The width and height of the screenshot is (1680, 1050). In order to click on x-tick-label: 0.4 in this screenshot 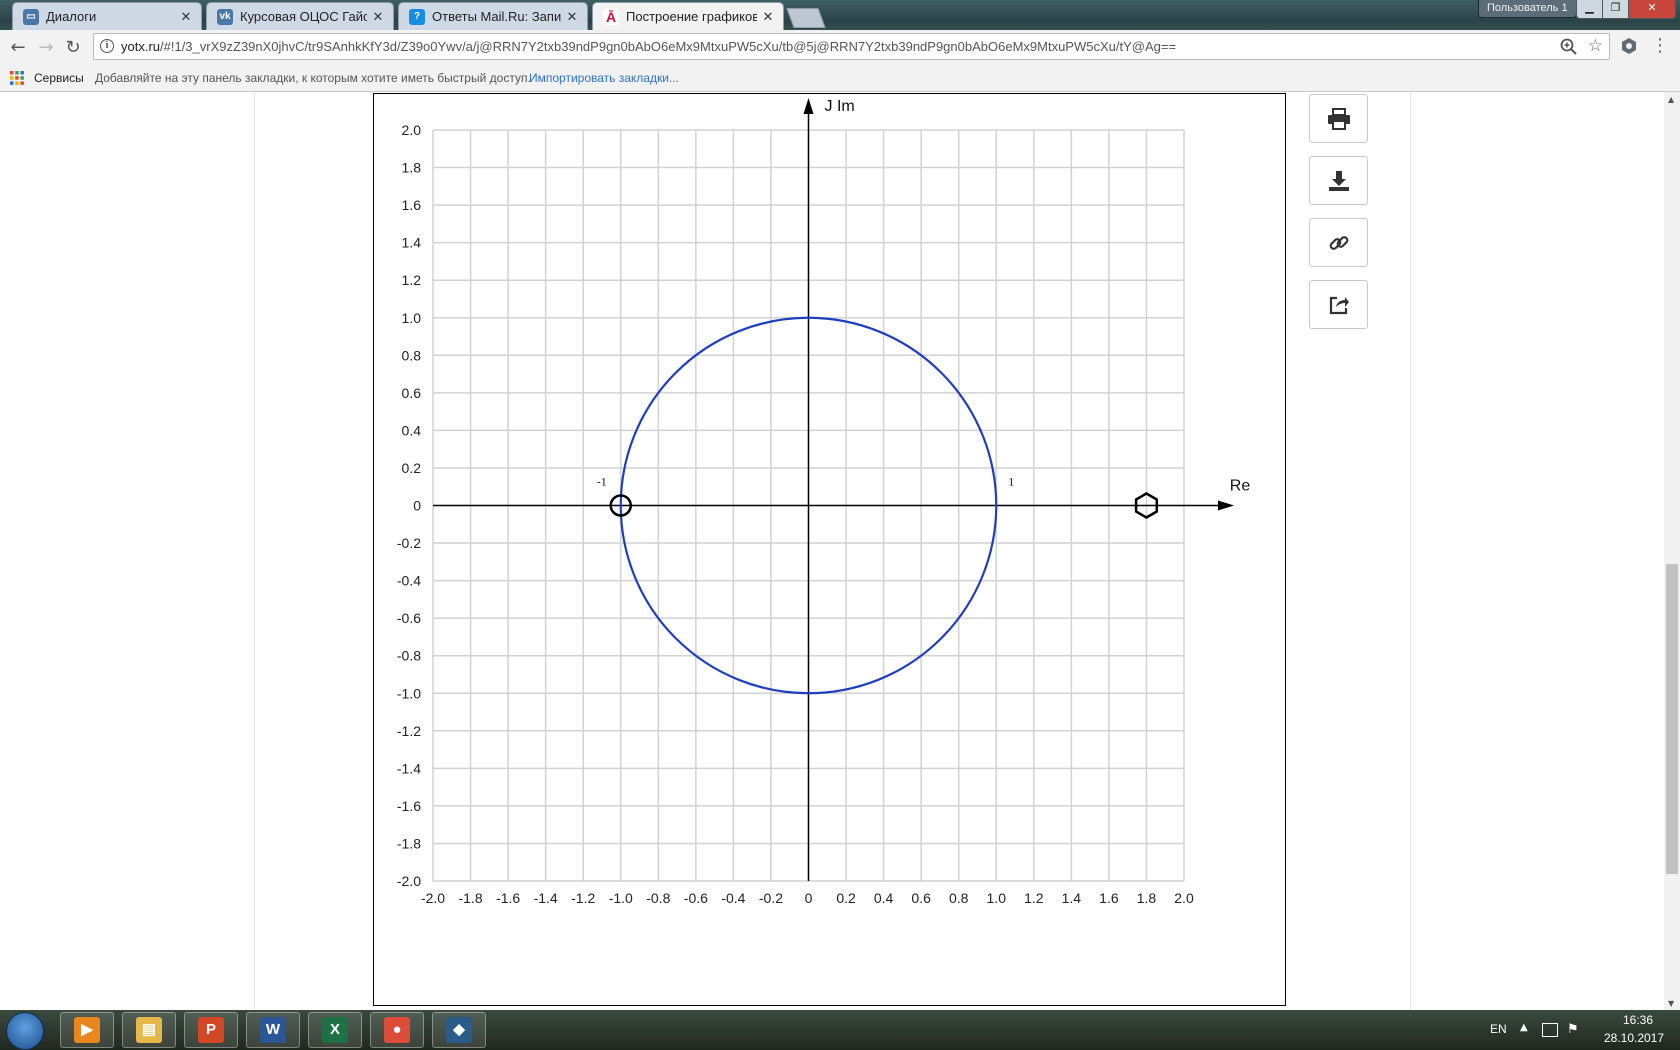, I will do `click(884, 898)`.